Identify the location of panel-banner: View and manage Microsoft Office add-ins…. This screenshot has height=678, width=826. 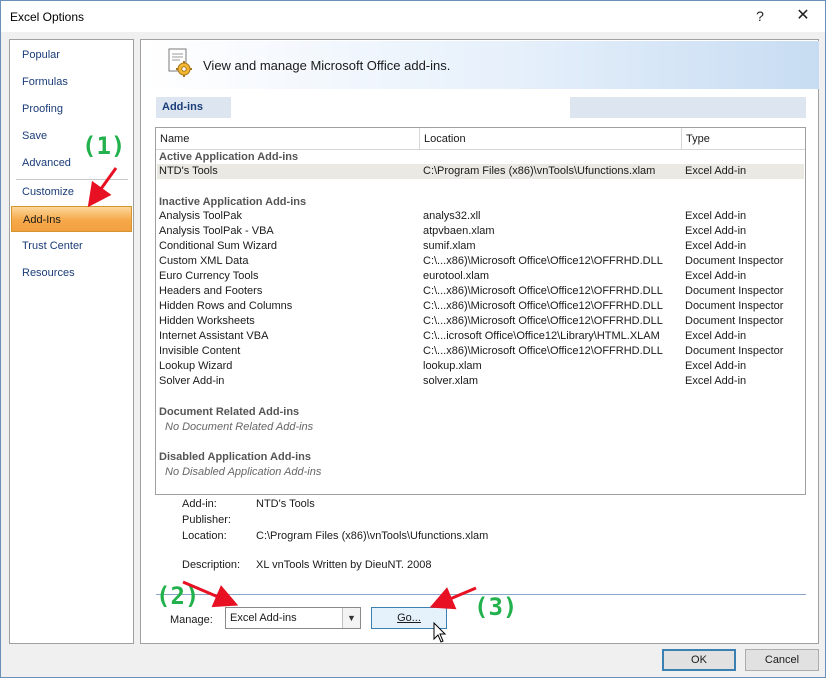
(480, 65).